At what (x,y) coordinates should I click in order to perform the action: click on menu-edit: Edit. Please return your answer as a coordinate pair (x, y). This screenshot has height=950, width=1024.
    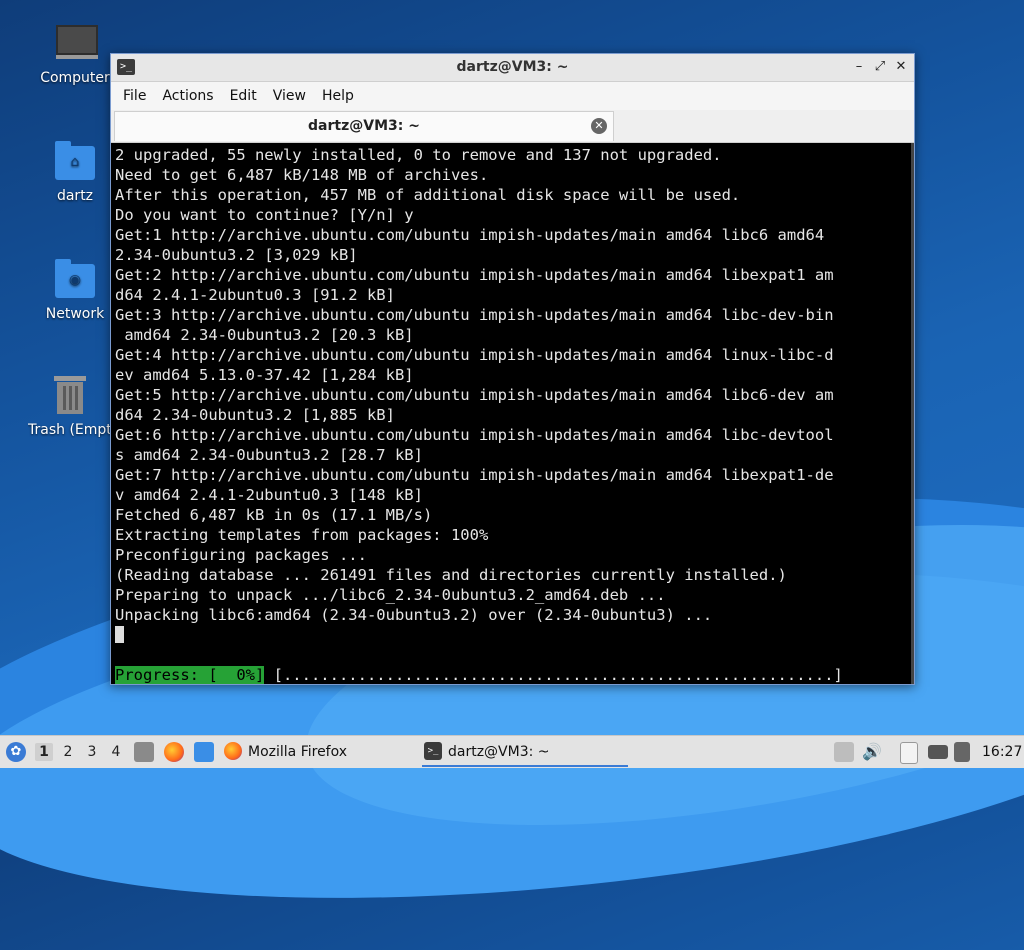
    Looking at the image, I should click on (243, 96).